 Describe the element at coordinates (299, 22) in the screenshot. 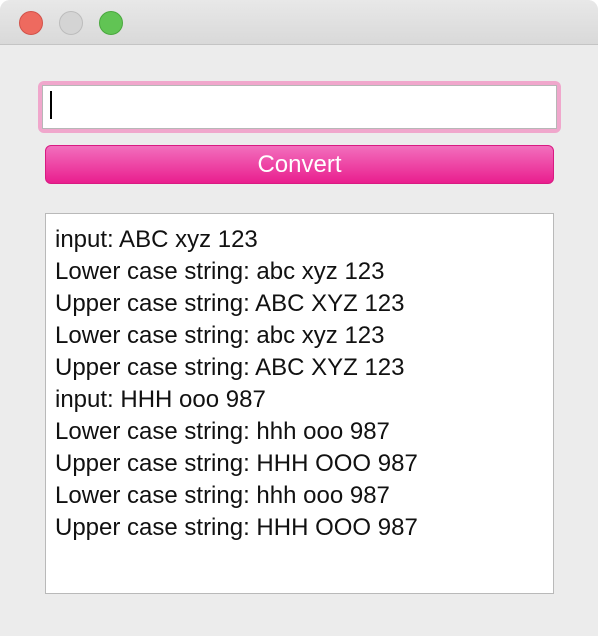

I see `title-bar` at that location.